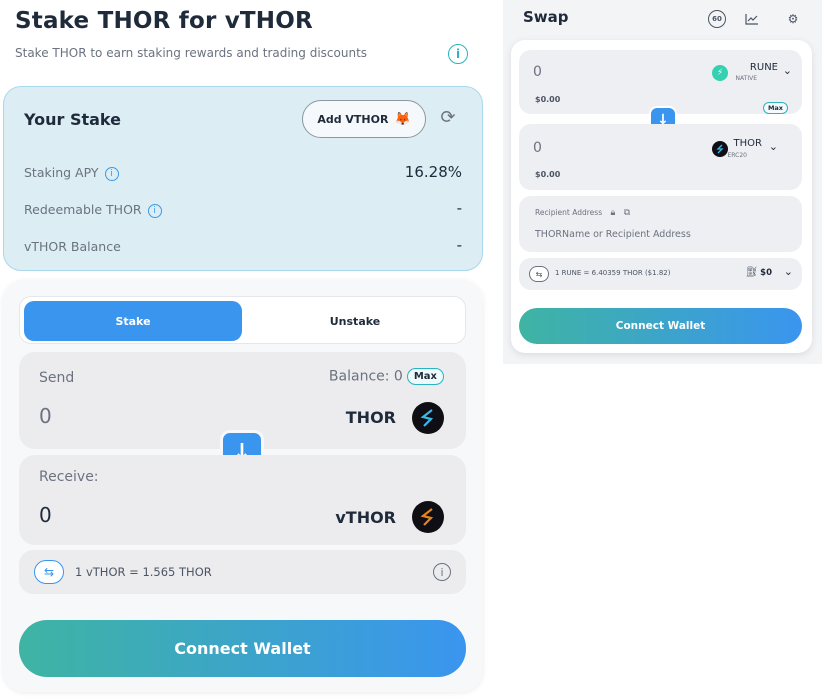 This screenshot has width=822, height=698. Describe the element at coordinates (752, 19) in the screenshot. I see `chart-icon` at that location.